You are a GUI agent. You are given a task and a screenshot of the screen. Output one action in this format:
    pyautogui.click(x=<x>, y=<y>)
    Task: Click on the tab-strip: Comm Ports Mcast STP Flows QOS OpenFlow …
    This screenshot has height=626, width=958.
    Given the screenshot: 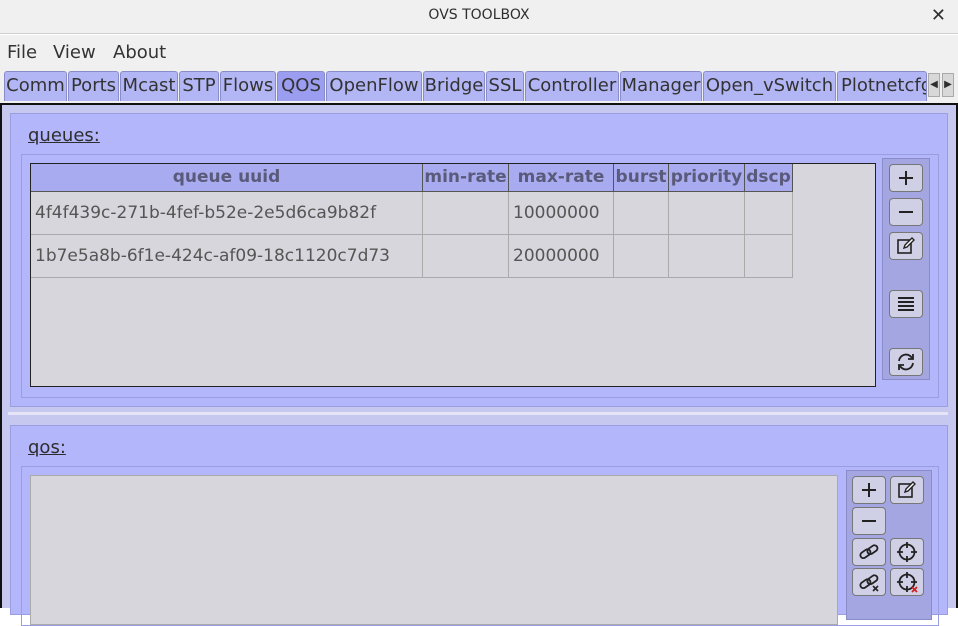 What is the action you would take?
    pyautogui.click(x=479, y=86)
    